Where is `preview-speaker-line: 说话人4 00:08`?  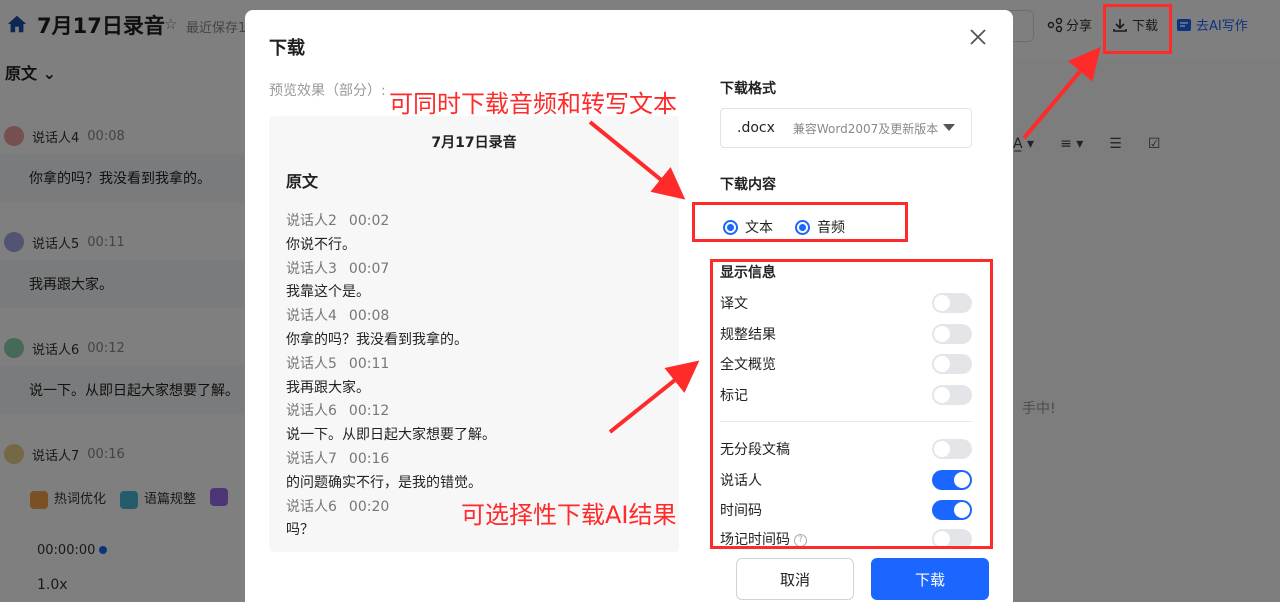
preview-speaker-line: 说话人4 00:08 is located at coordinates (482, 317).